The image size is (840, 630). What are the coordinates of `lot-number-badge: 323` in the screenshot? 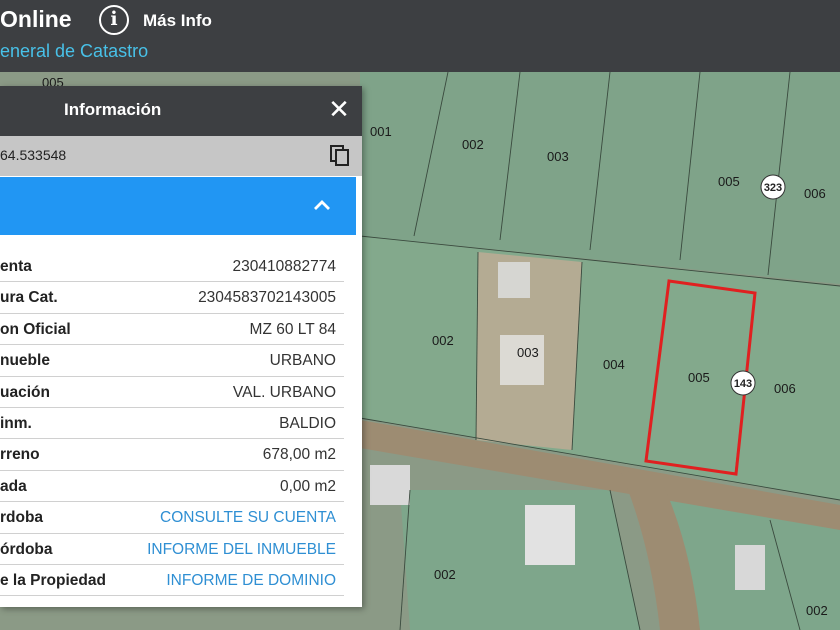 It's located at (773, 187).